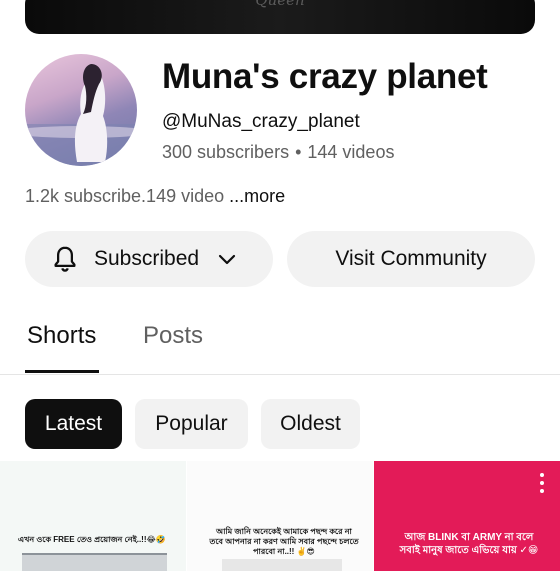 The height and width of the screenshot is (571, 560). What do you see at coordinates (92, 539) in the screenshot?
I see `short-caption-1: এখন ওকে FREE তেও প্রয়োজন নেই..!!😂🤣` at bounding box center [92, 539].